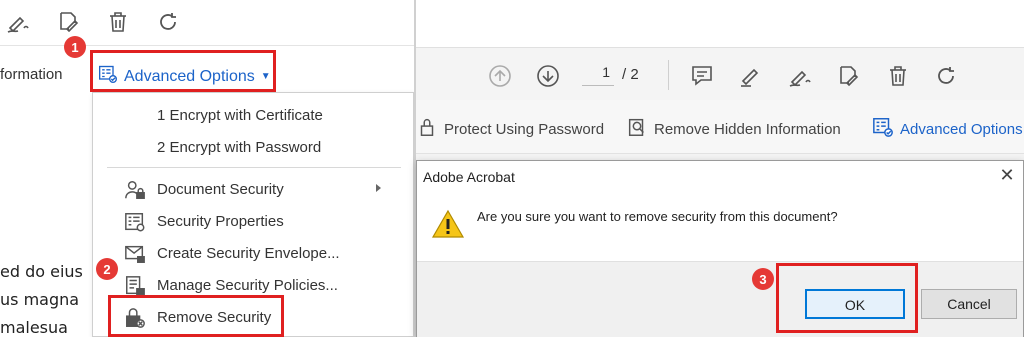  I want to click on left-top-toolbar, so click(207, 23).